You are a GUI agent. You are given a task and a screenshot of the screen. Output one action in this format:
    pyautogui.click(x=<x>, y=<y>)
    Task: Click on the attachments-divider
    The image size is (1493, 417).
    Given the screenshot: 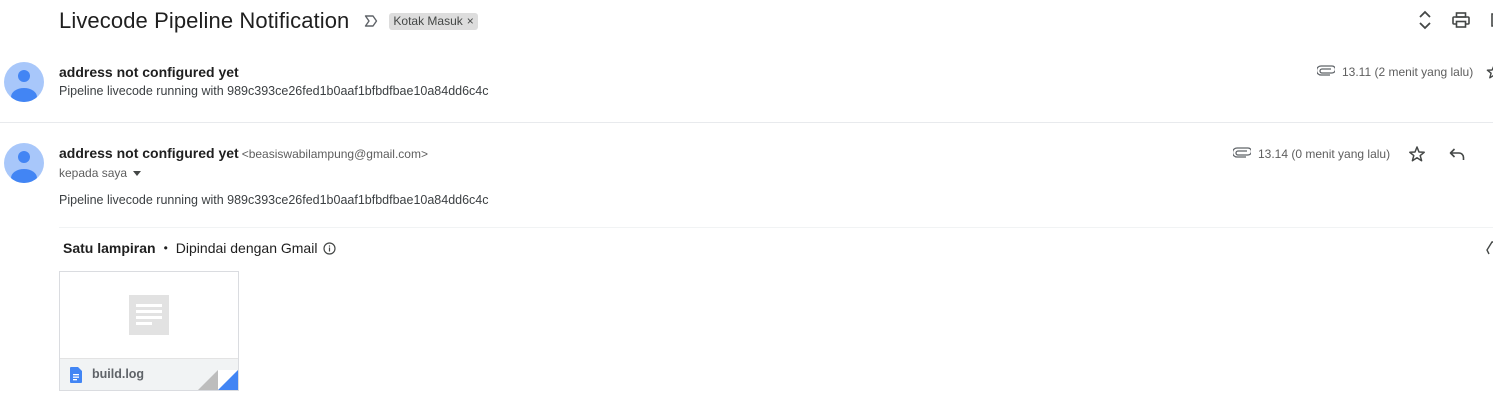 What is the action you would take?
    pyautogui.click(x=776, y=227)
    